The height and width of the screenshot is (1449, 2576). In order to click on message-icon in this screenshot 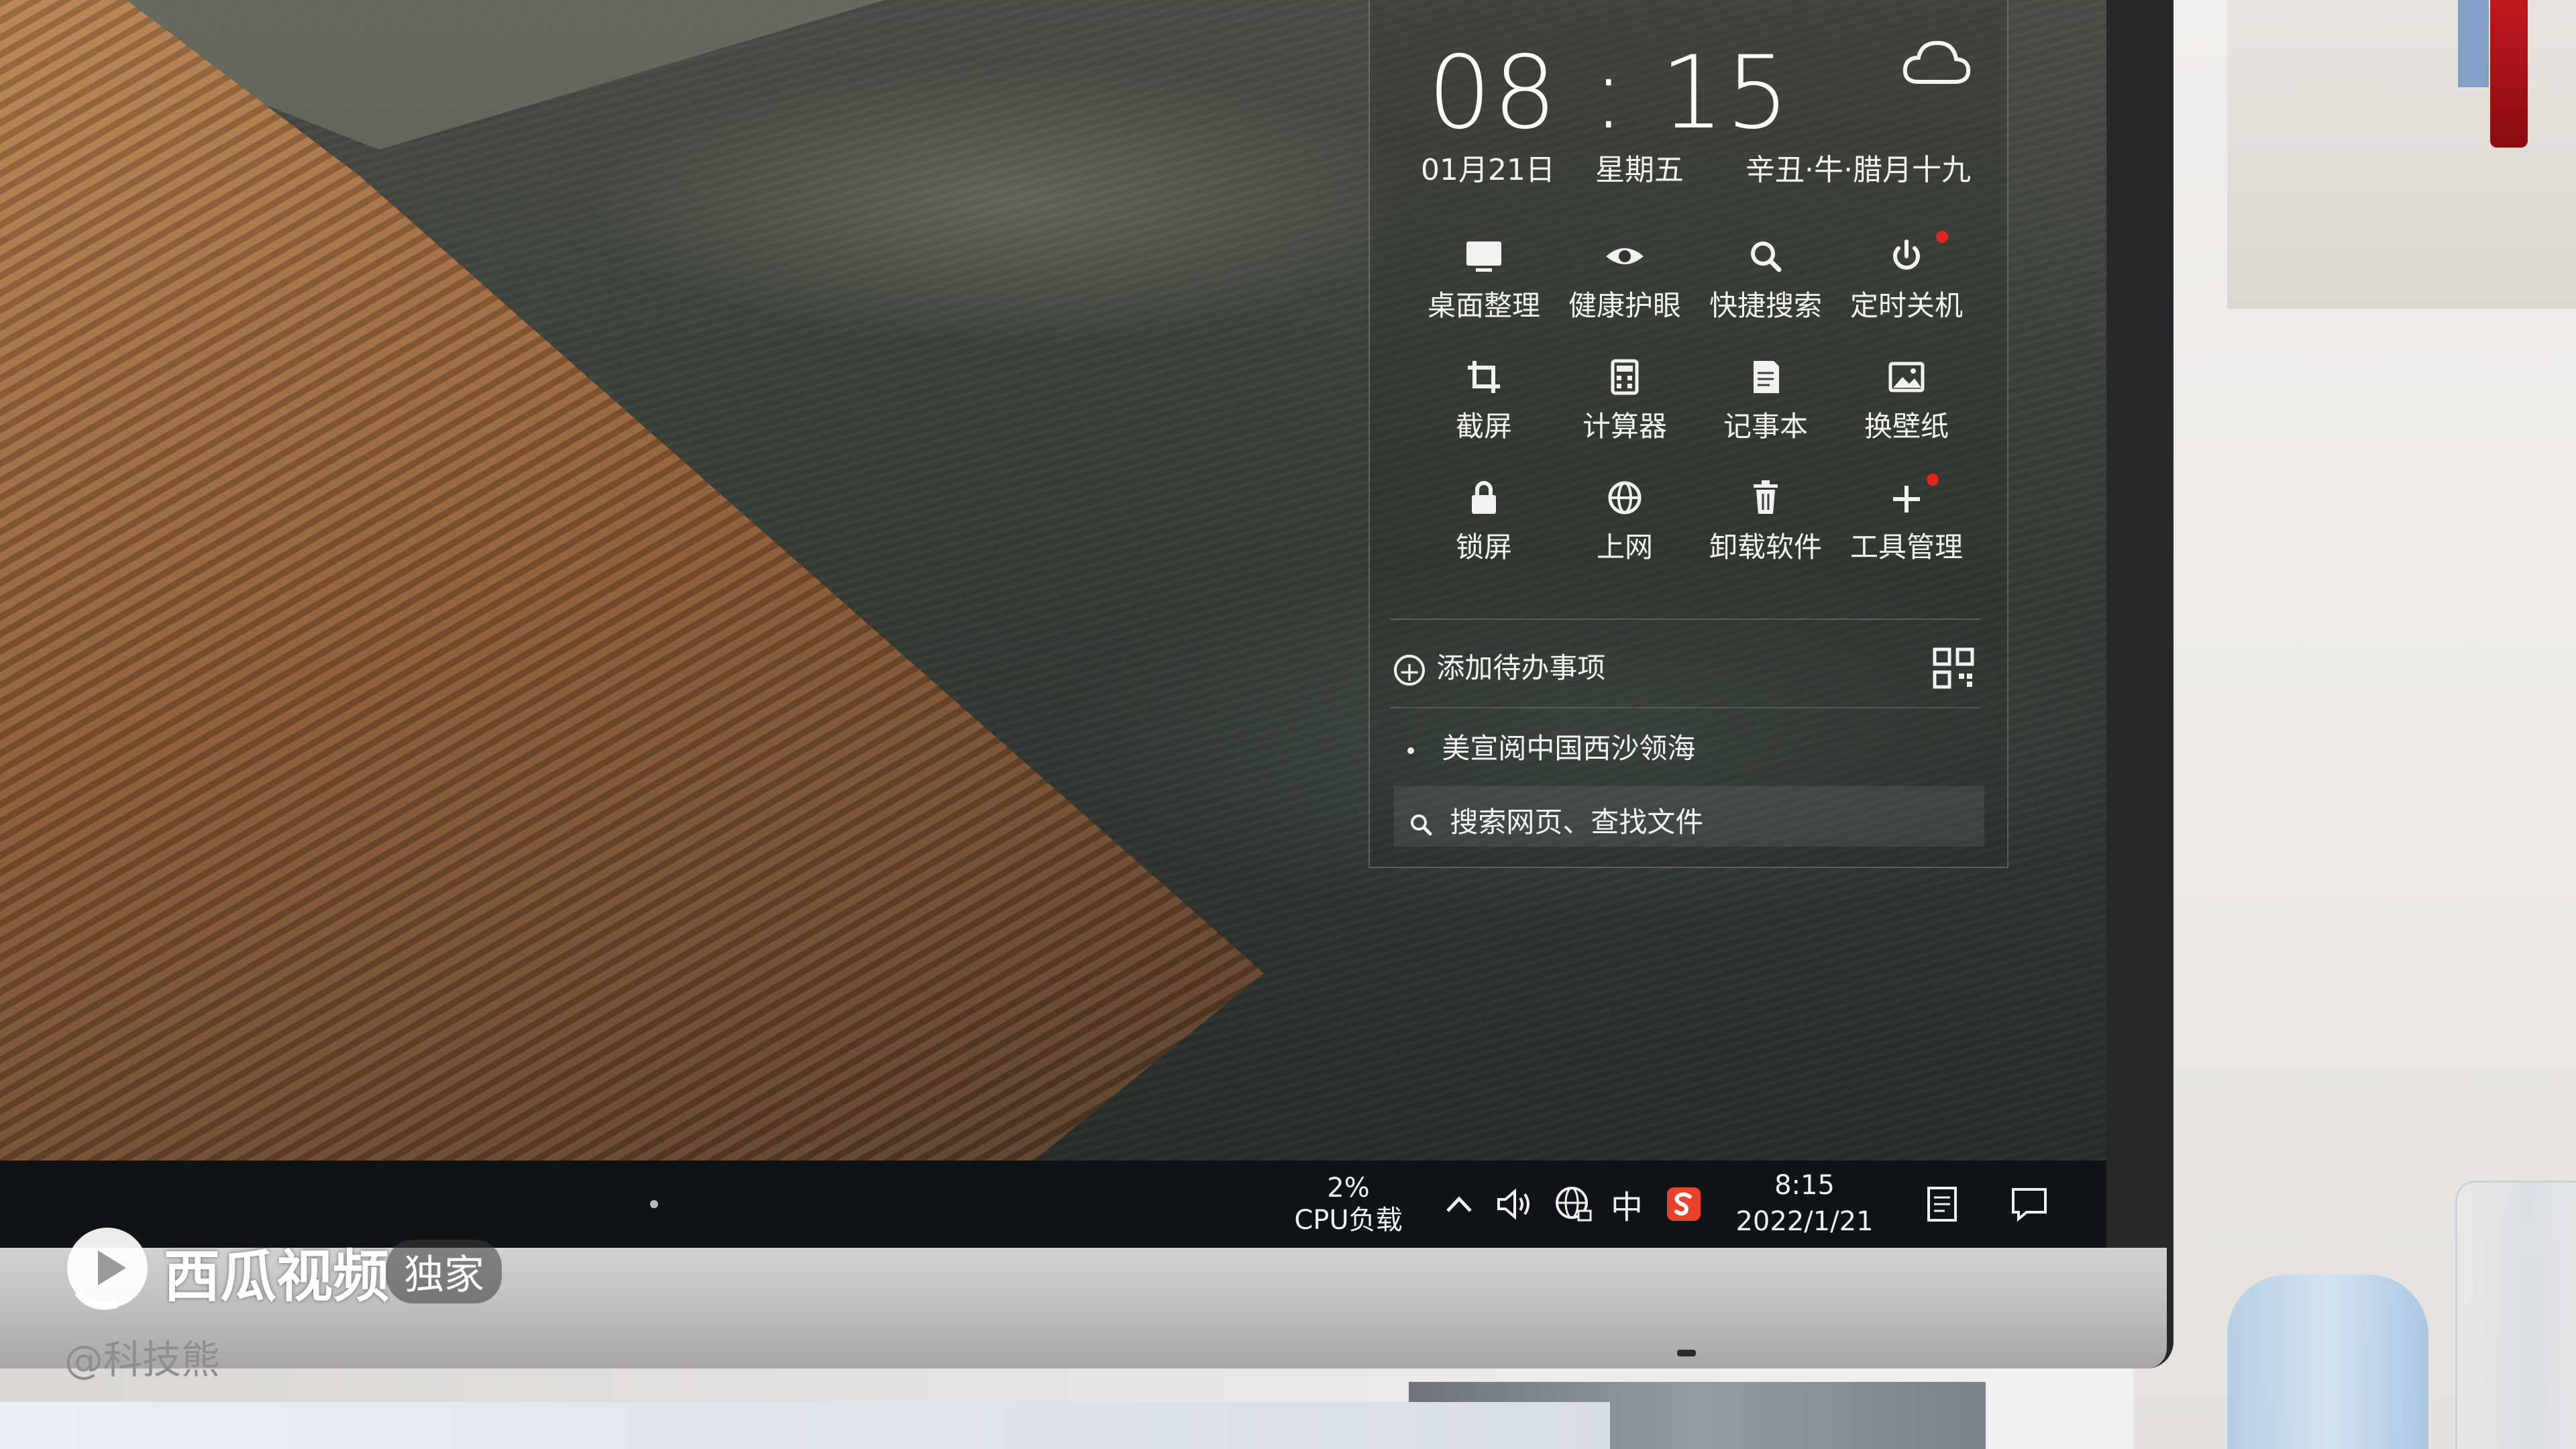, I will do `click(2029, 1205)`.